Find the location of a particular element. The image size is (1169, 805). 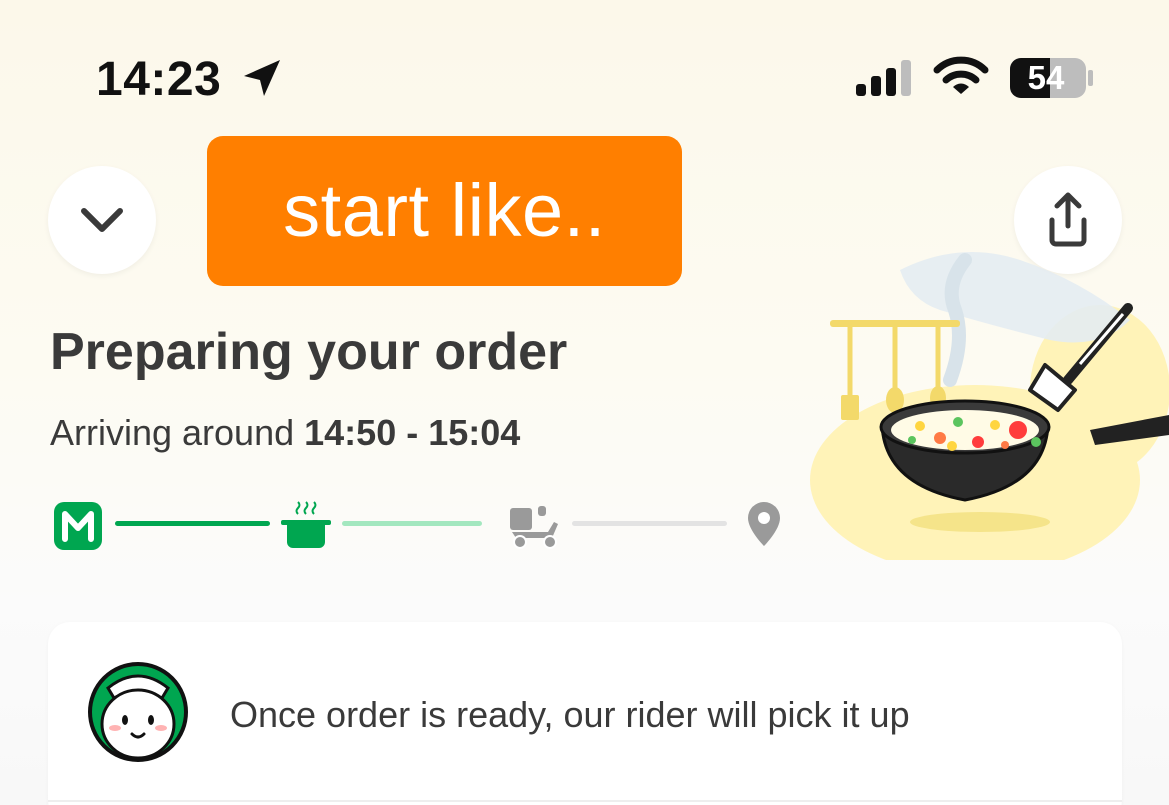

cellular-signal-icon is located at coordinates (883, 78).